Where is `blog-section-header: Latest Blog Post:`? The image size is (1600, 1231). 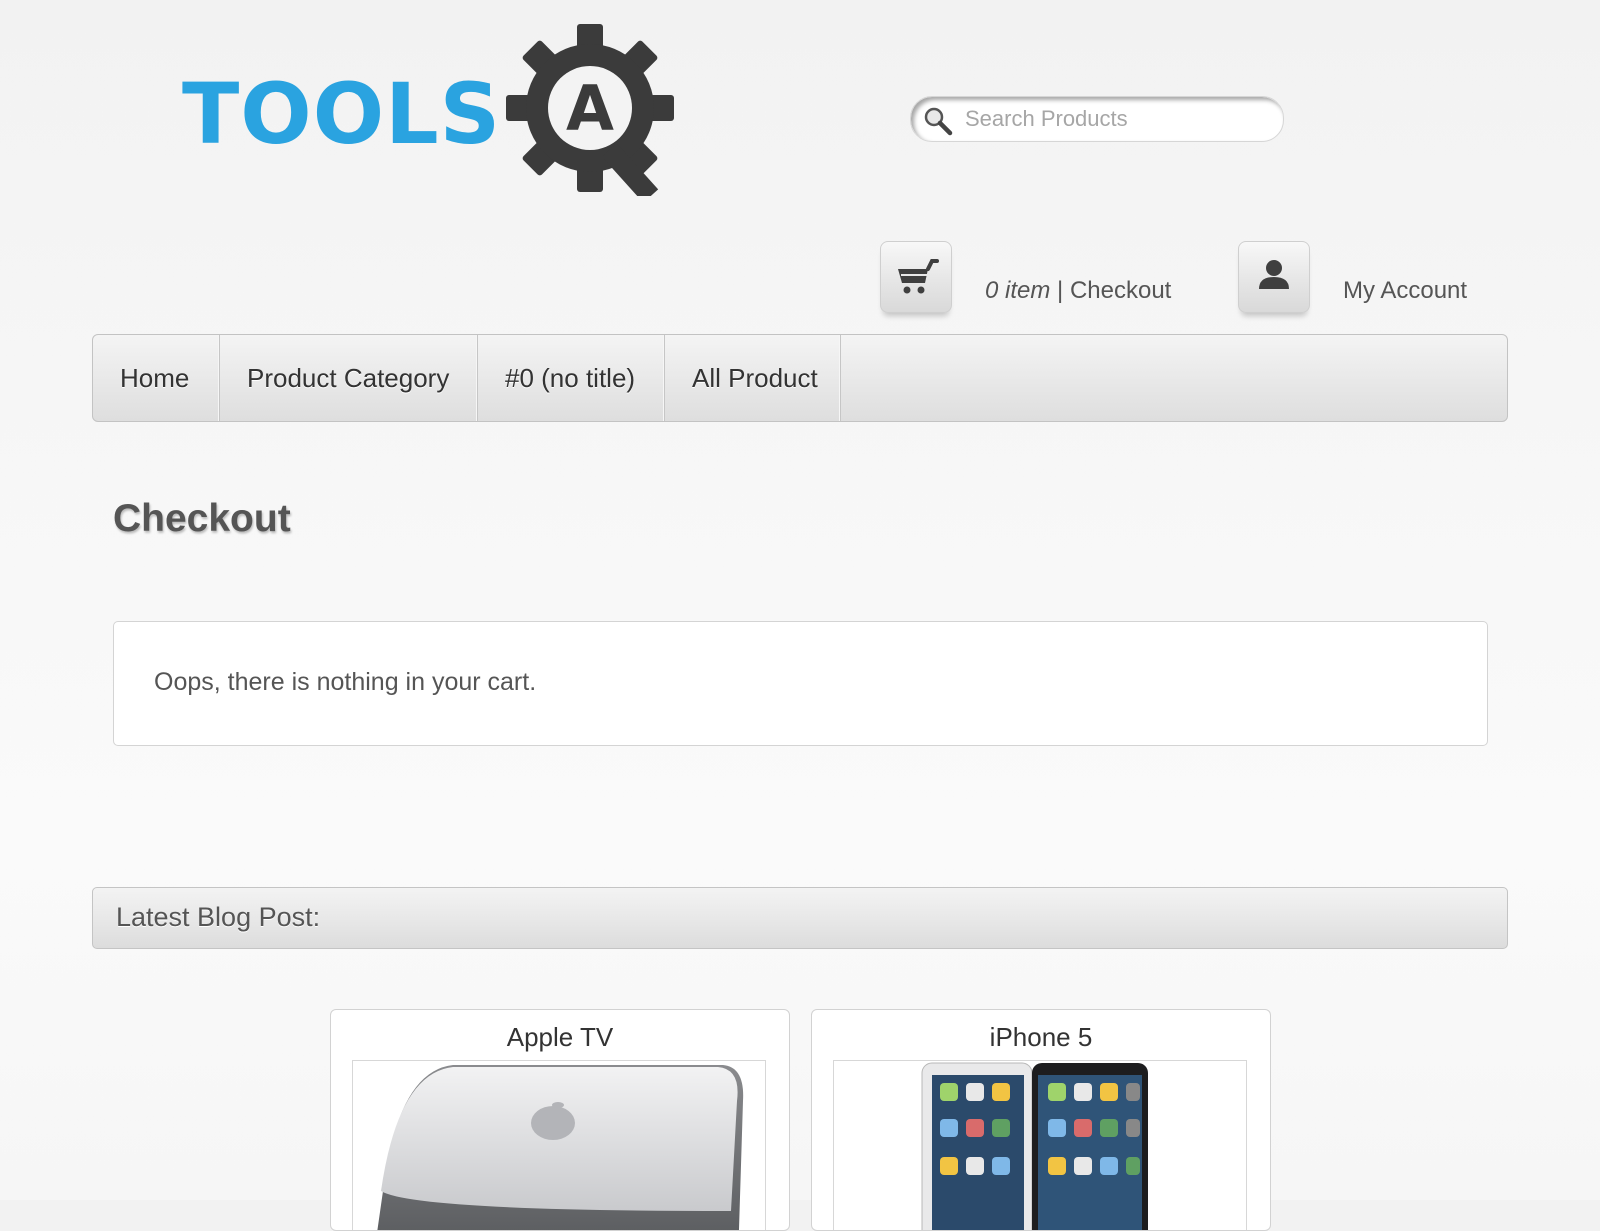 blog-section-header: Latest Blog Post: is located at coordinates (800, 918).